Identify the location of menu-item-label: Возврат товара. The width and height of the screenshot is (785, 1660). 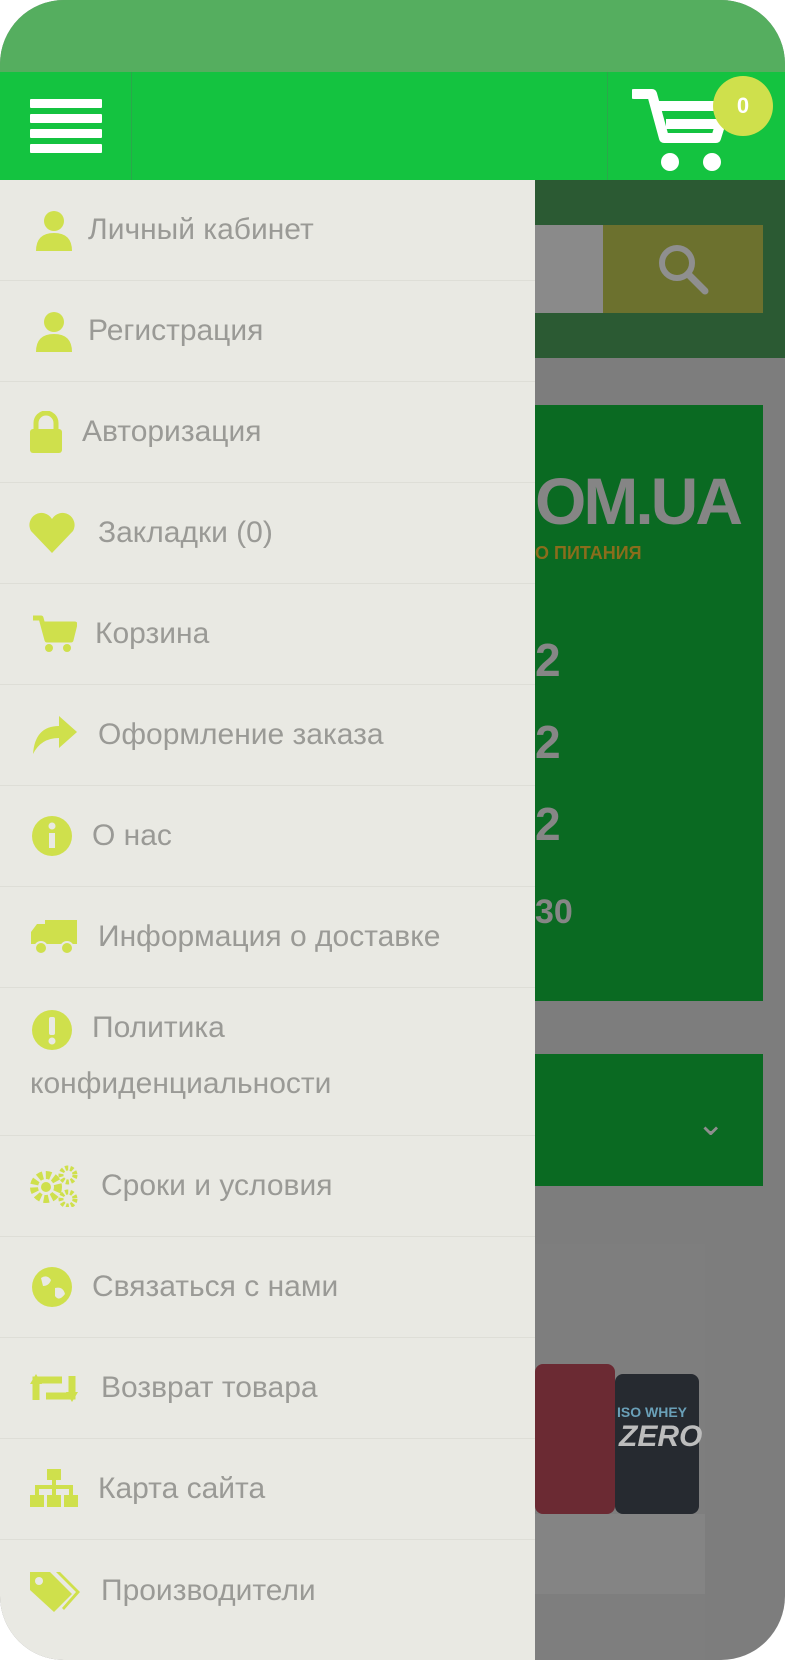
(209, 1387).